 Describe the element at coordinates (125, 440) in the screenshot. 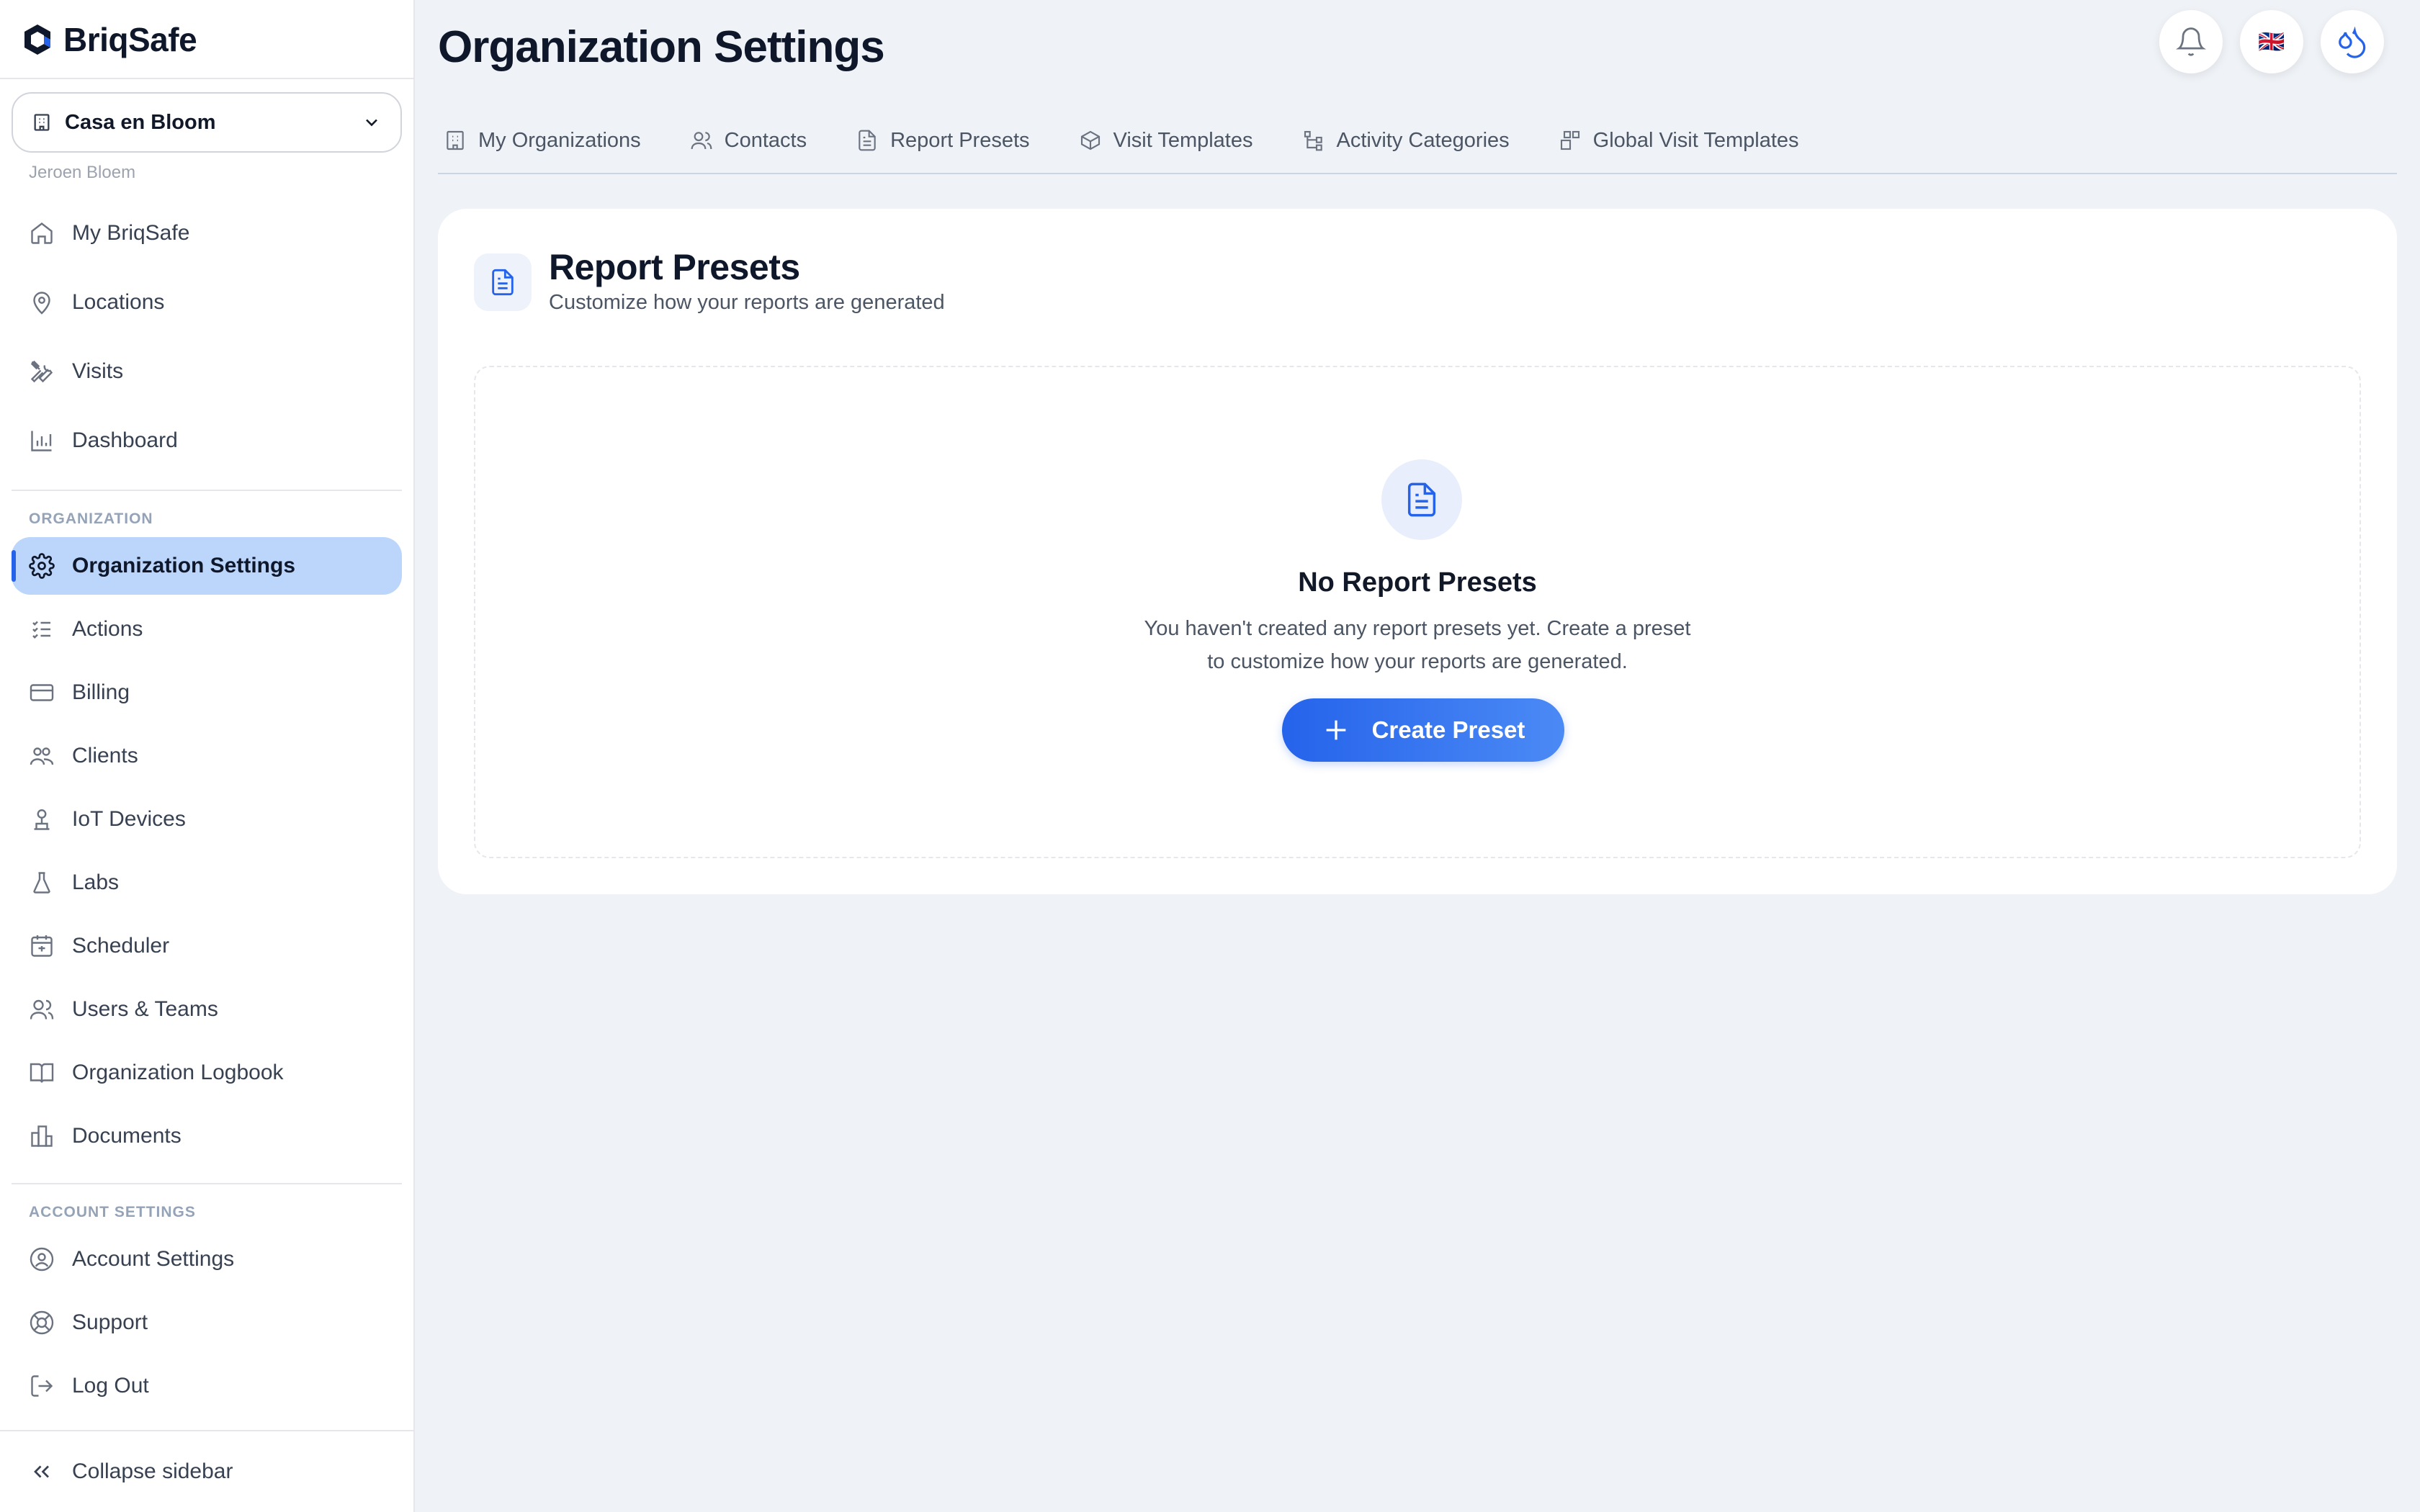

I see `nav-label: Dashboard` at that location.